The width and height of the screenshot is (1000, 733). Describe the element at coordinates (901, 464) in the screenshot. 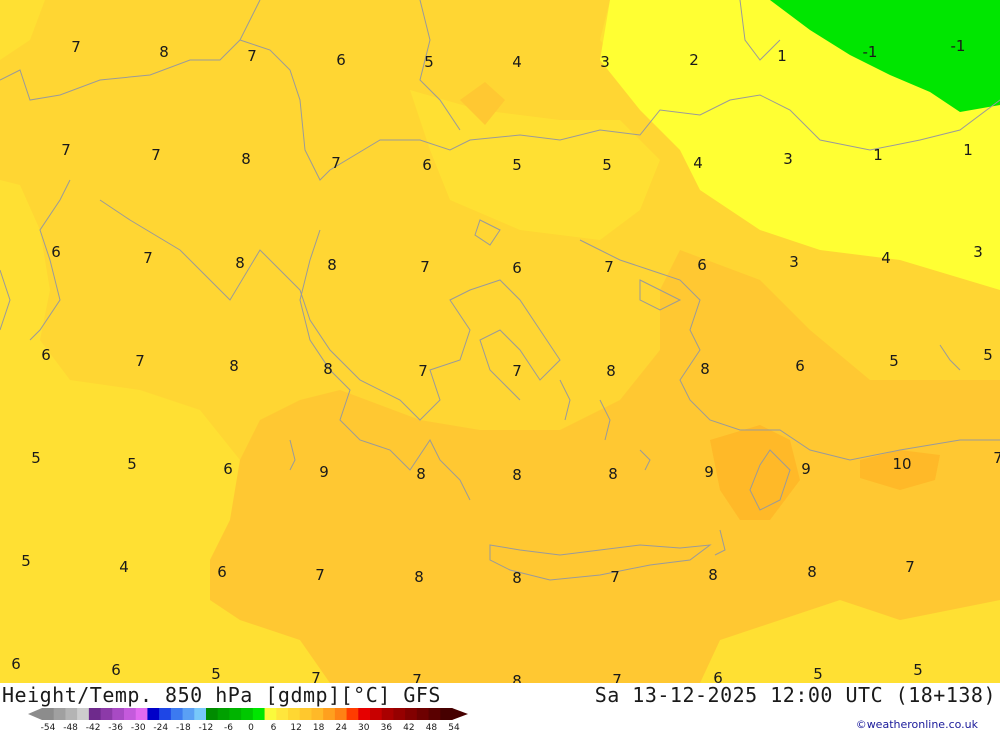

I see `temperature-value: 10` at that location.